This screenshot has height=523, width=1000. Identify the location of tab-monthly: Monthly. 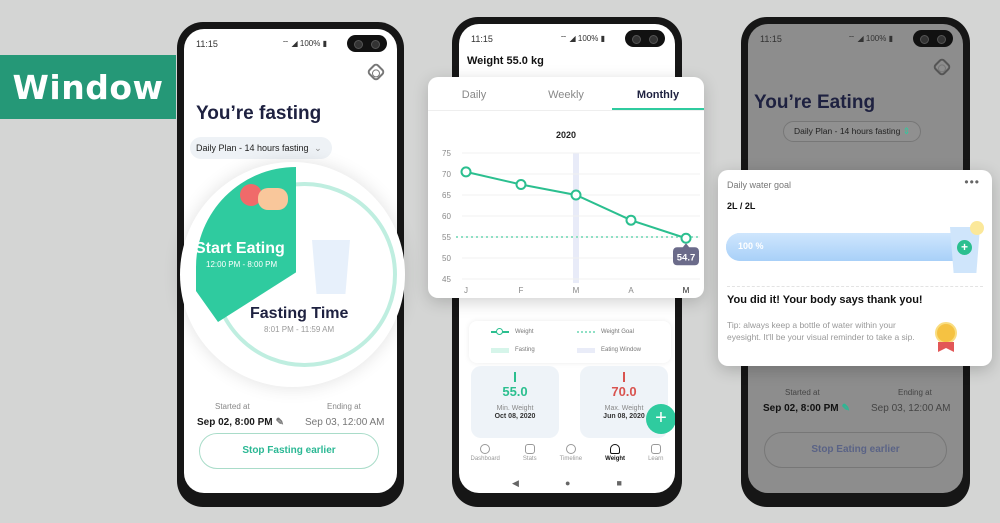
(658, 93).